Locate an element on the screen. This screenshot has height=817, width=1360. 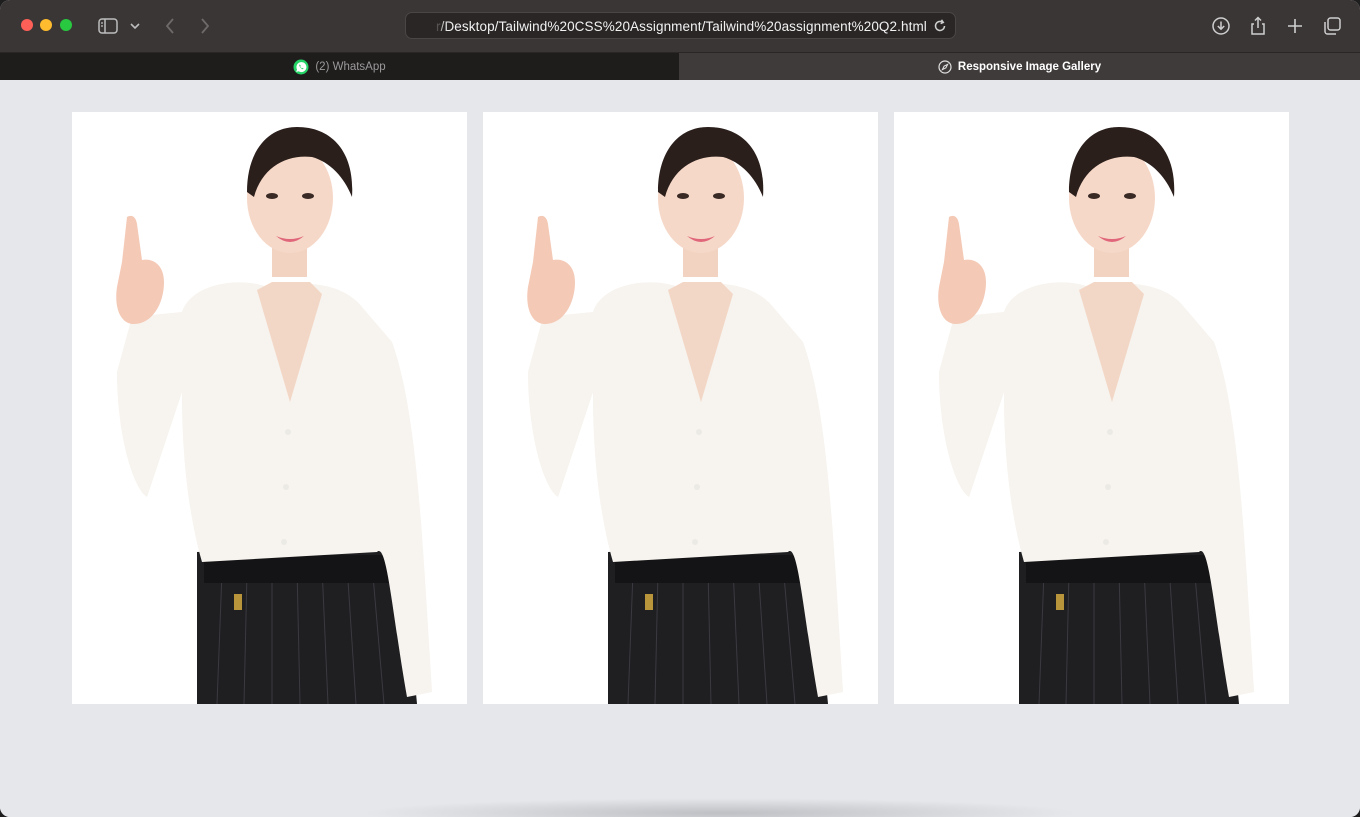
share-icon is located at coordinates (1258, 26).